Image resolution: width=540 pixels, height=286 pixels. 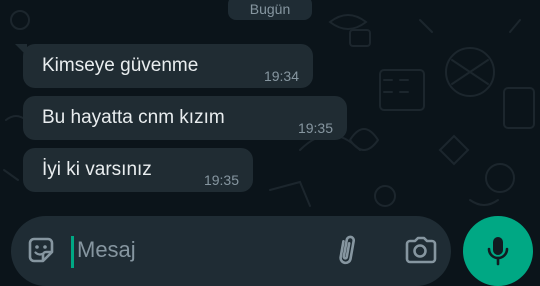 What do you see at coordinates (347, 250) in the screenshot?
I see `paperclip-icon` at bounding box center [347, 250].